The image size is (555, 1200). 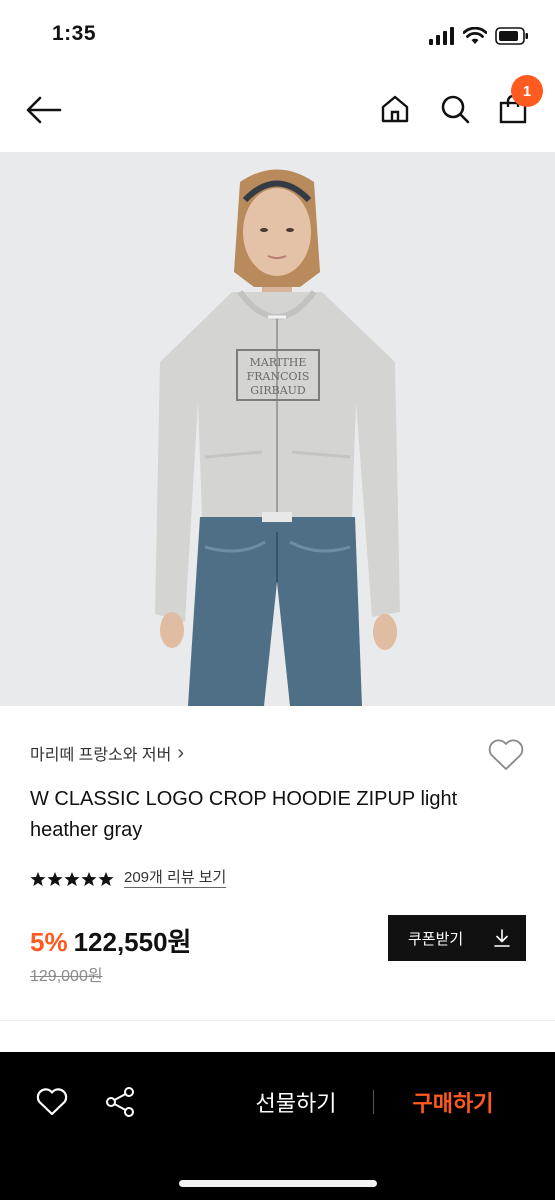 I want to click on app-header: 1, so click(x=277, y=111).